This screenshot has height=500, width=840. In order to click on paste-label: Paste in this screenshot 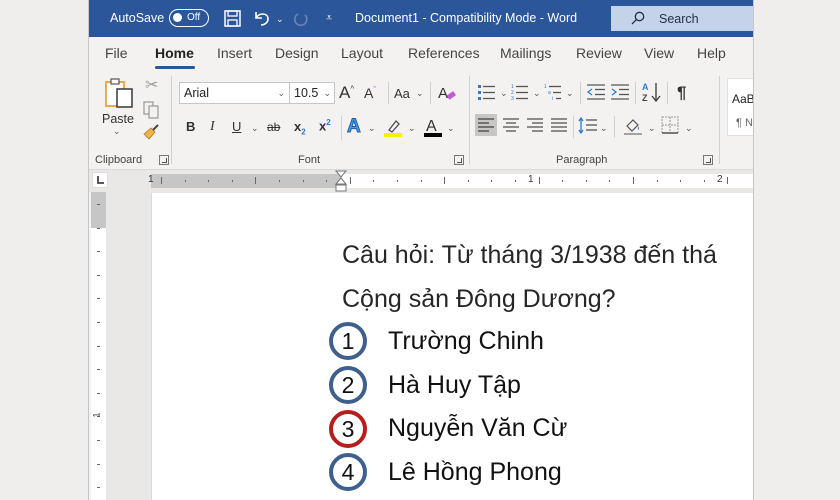, I will do `click(118, 119)`.